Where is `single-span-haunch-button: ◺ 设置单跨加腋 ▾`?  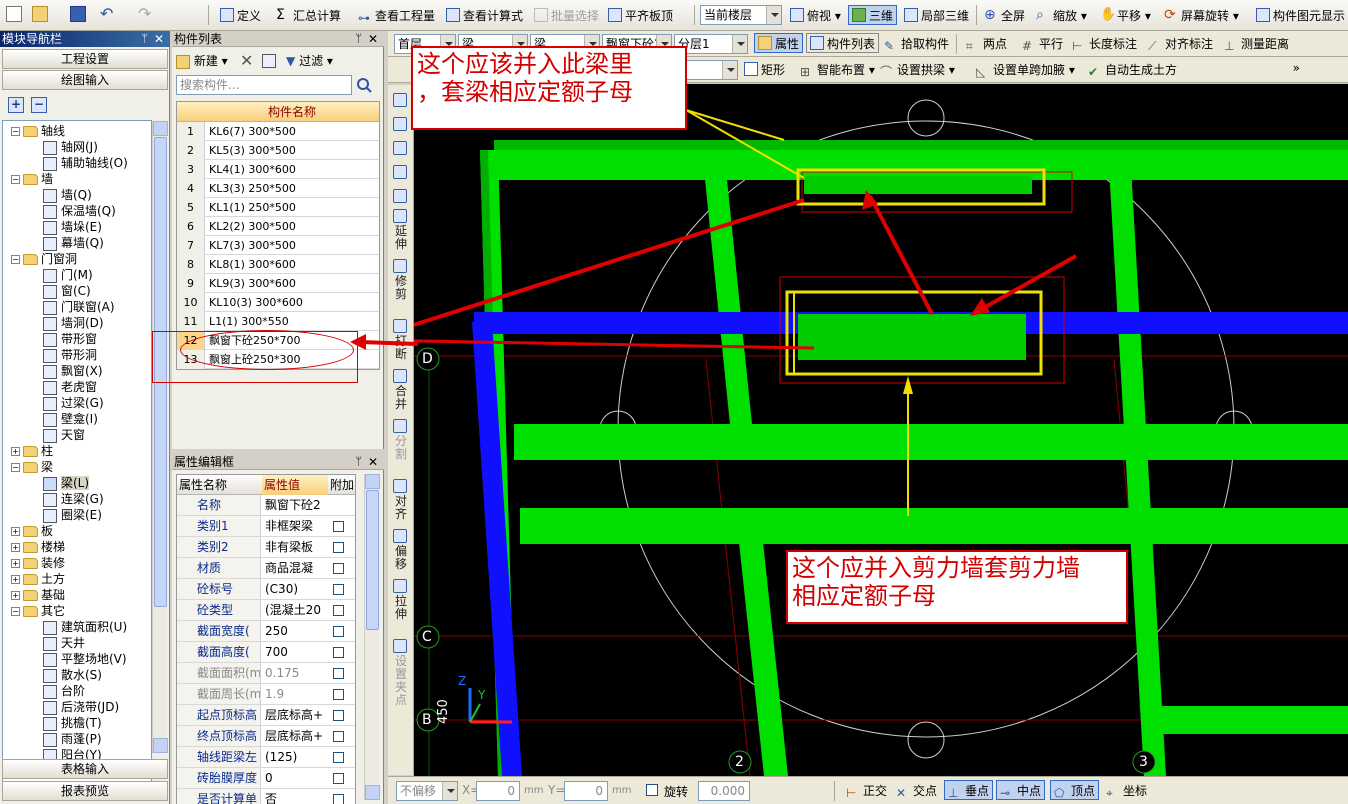
single-span-haunch-button: ◺ 设置单跨加腋 ▾ is located at coordinates (1025, 69).